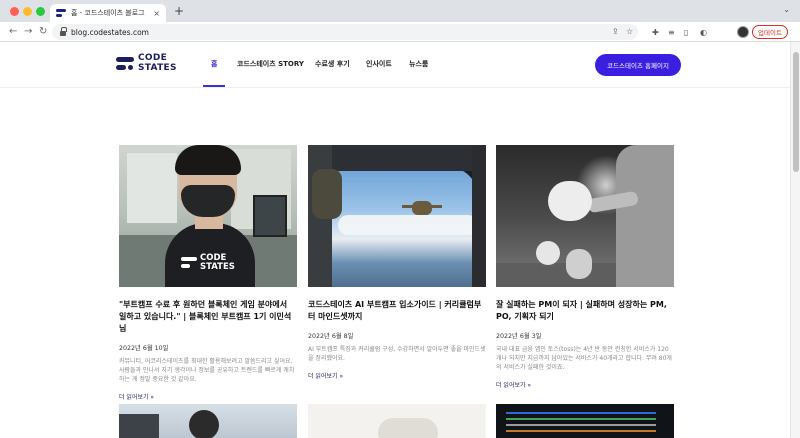 This screenshot has width=800, height=438. Describe the element at coordinates (43, 32) in the screenshot. I see `reload-button: ↻` at that location.